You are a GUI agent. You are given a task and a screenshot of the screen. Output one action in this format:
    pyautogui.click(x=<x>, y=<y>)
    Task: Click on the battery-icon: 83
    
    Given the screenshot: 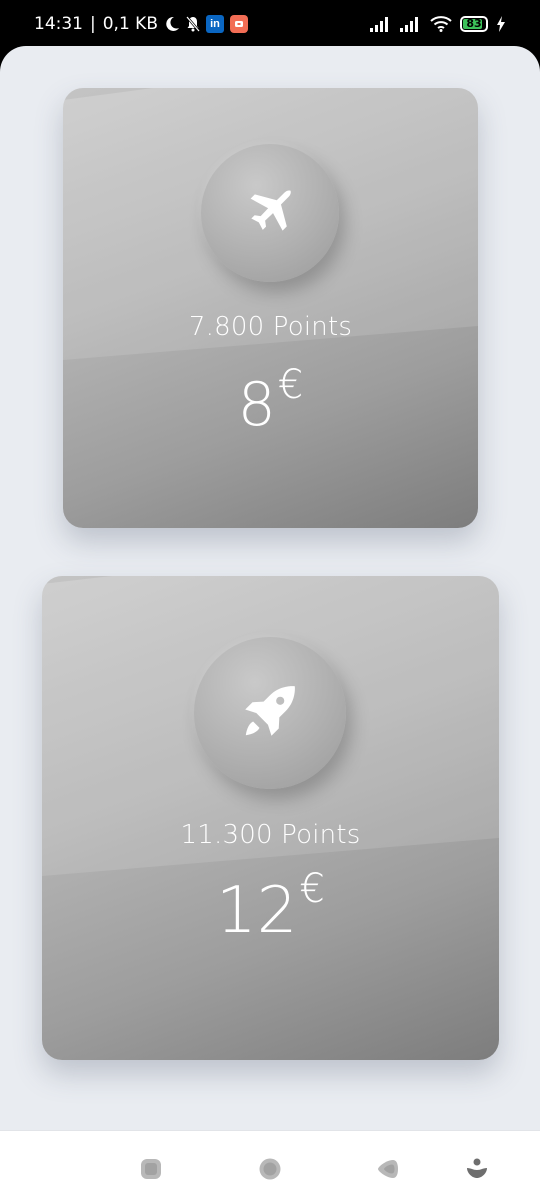 What is the action you would take?
    pyautogui.click(x=474, y=24)
    